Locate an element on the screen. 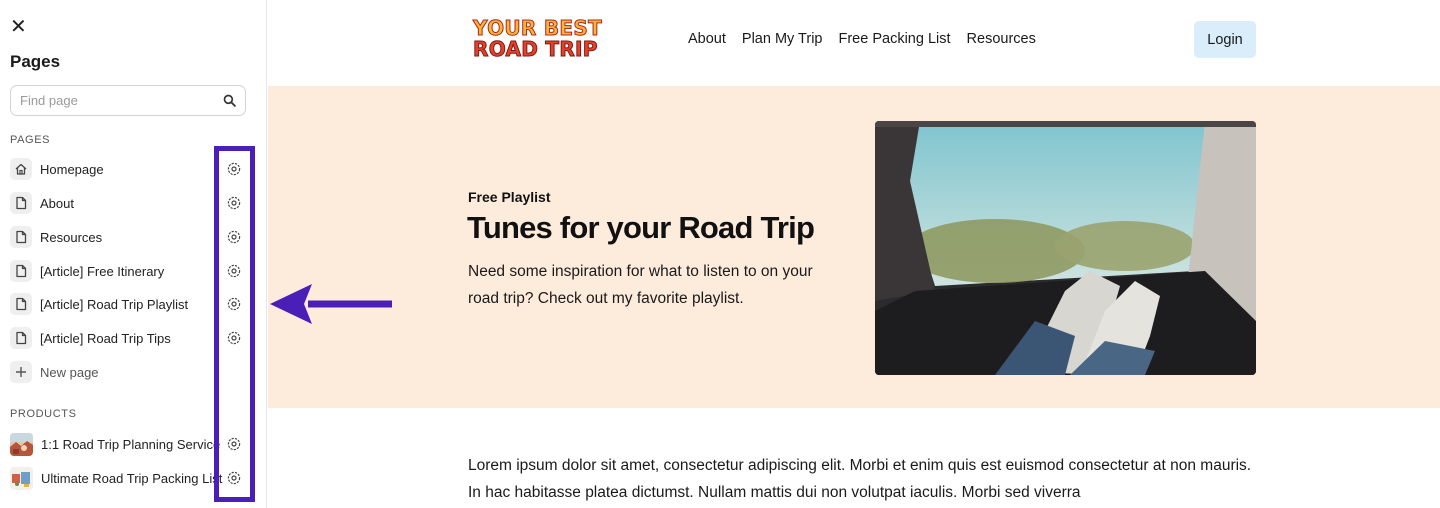  new-page-button: New page is located at coordinates (128, 372).